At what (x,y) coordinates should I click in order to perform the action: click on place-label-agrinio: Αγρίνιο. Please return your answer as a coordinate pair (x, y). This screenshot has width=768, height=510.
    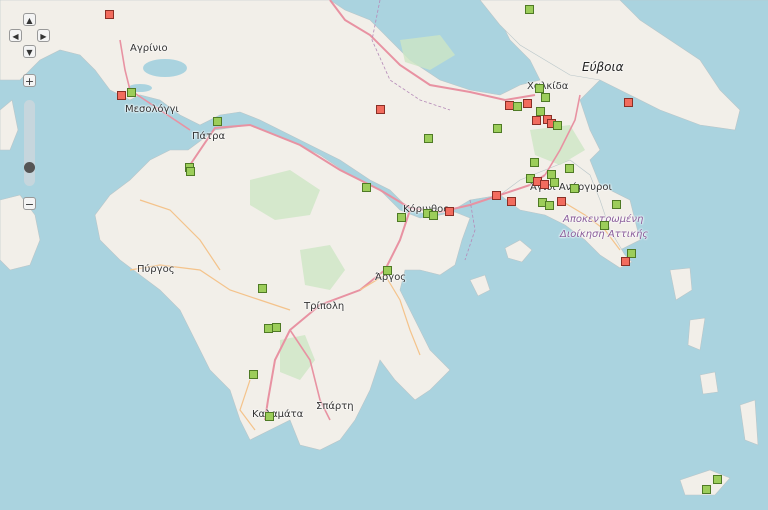
    Looking at the image, I should click on (149, 48).